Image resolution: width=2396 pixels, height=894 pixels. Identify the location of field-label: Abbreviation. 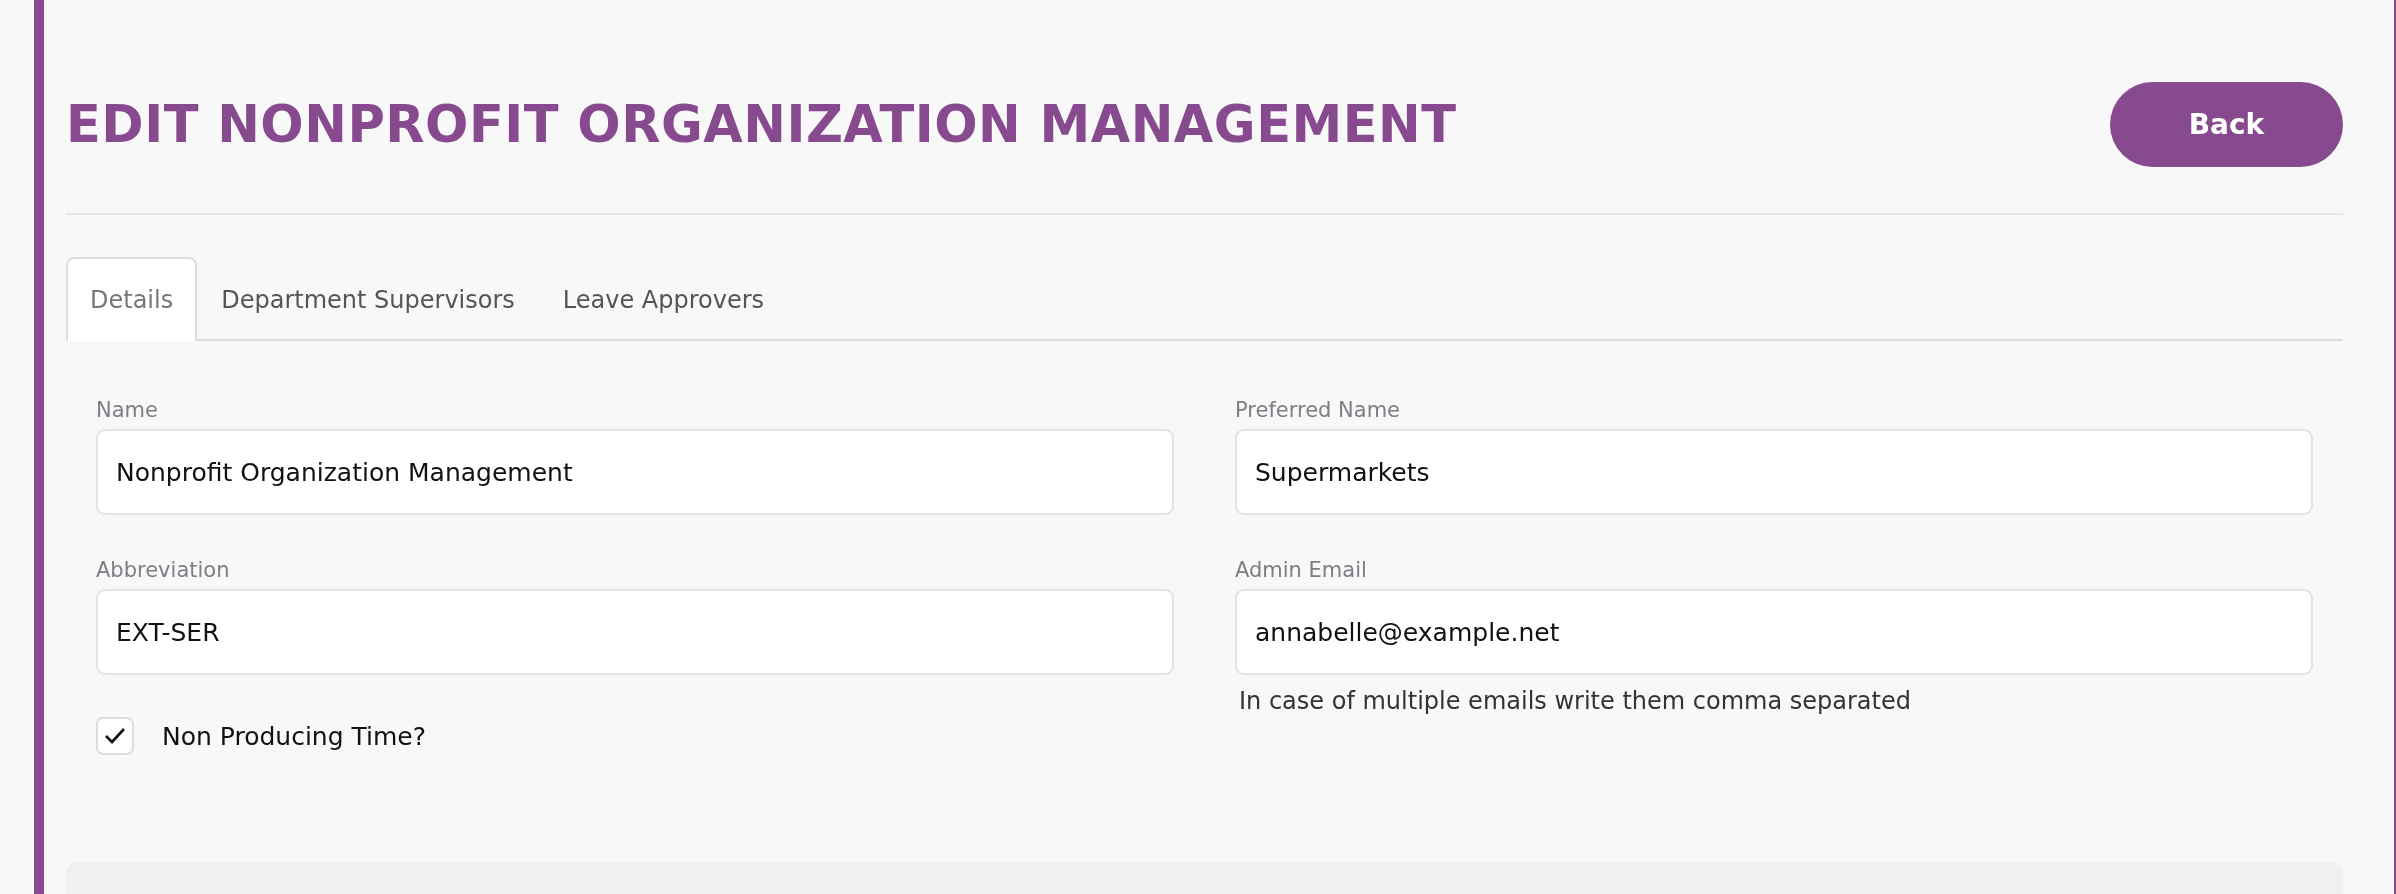
(163, 570).